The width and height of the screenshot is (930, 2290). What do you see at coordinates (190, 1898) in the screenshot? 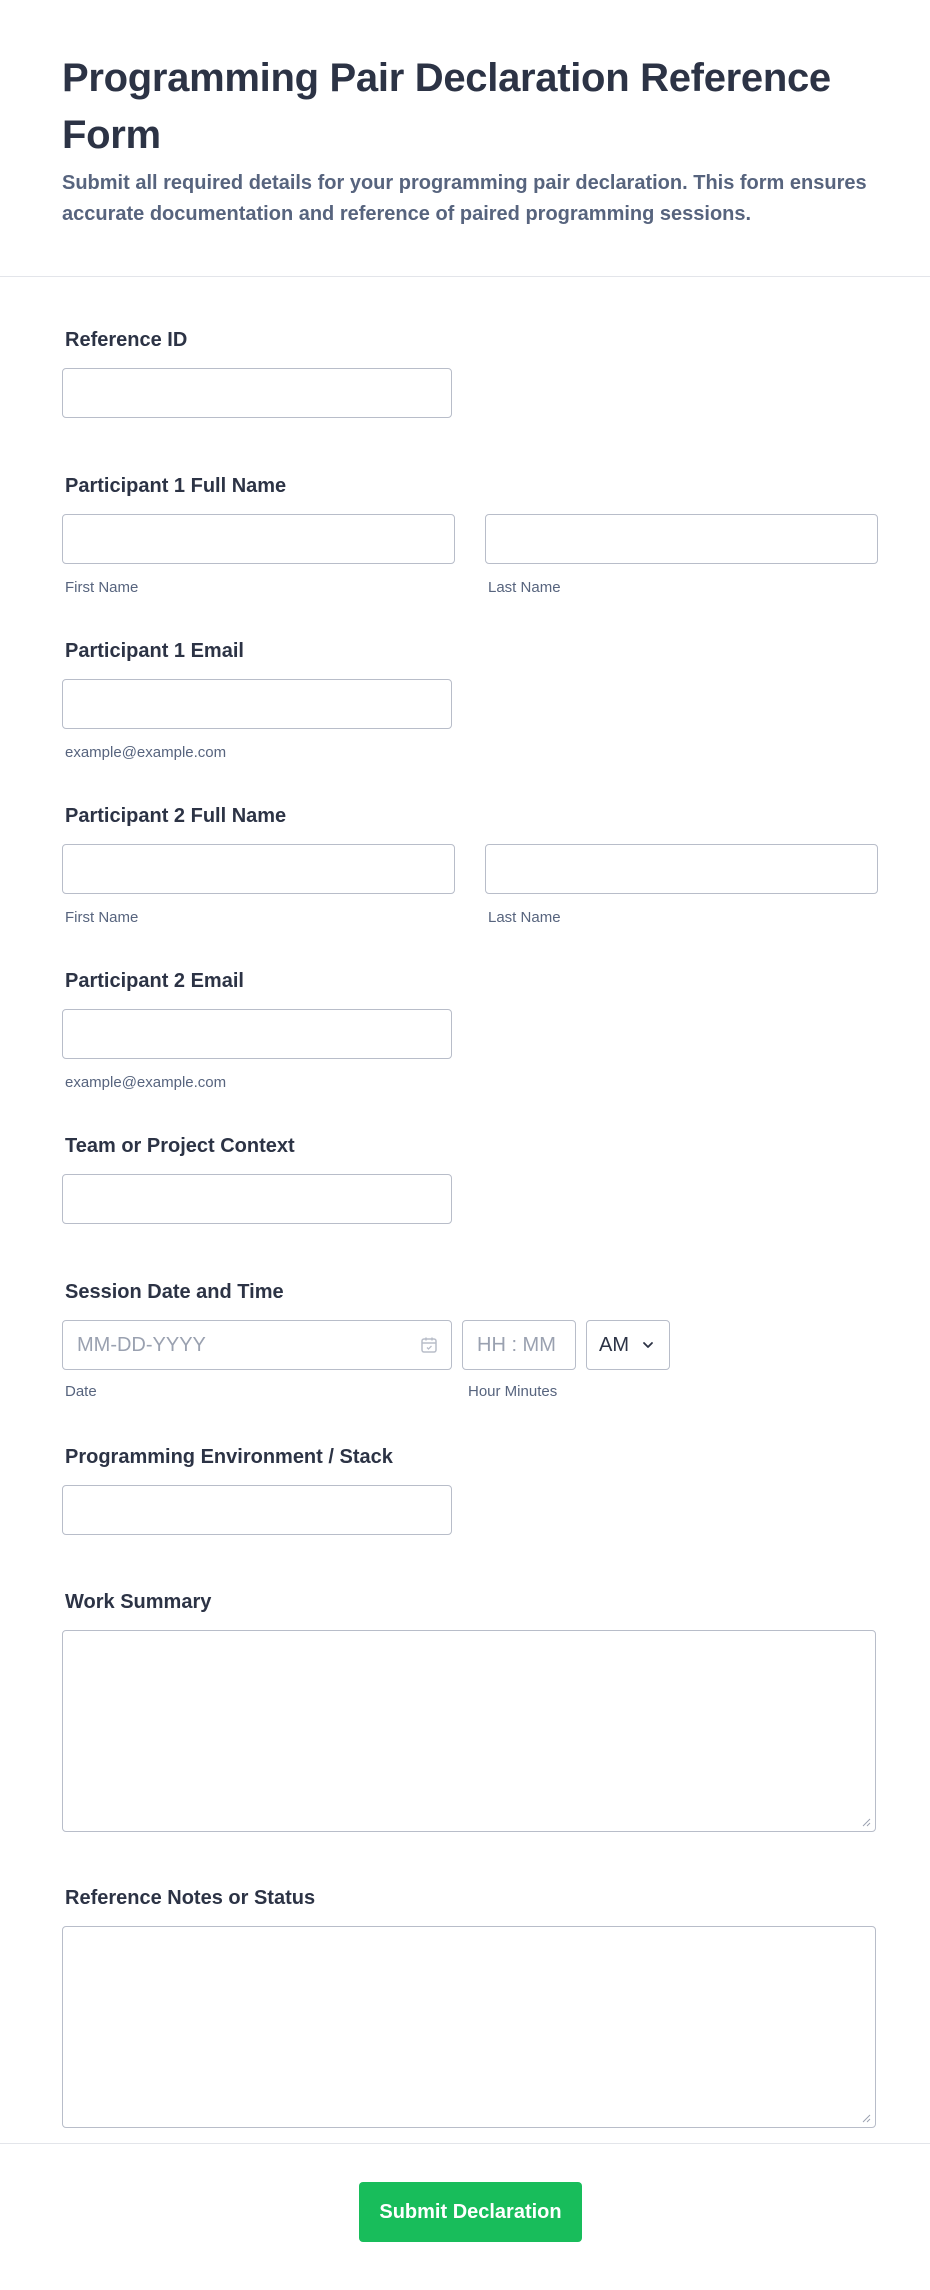
I see `reference-notes-label: Reference Notes or Status` at bounding box center [190, 1898].